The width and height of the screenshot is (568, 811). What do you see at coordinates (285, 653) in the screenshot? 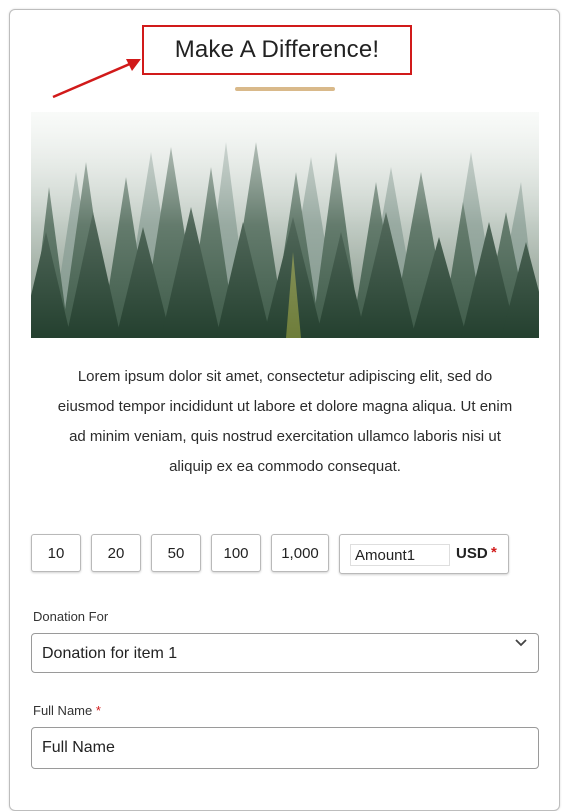
I see `donation-for-select: Donation for item 1` at bounding box center [285, 653].